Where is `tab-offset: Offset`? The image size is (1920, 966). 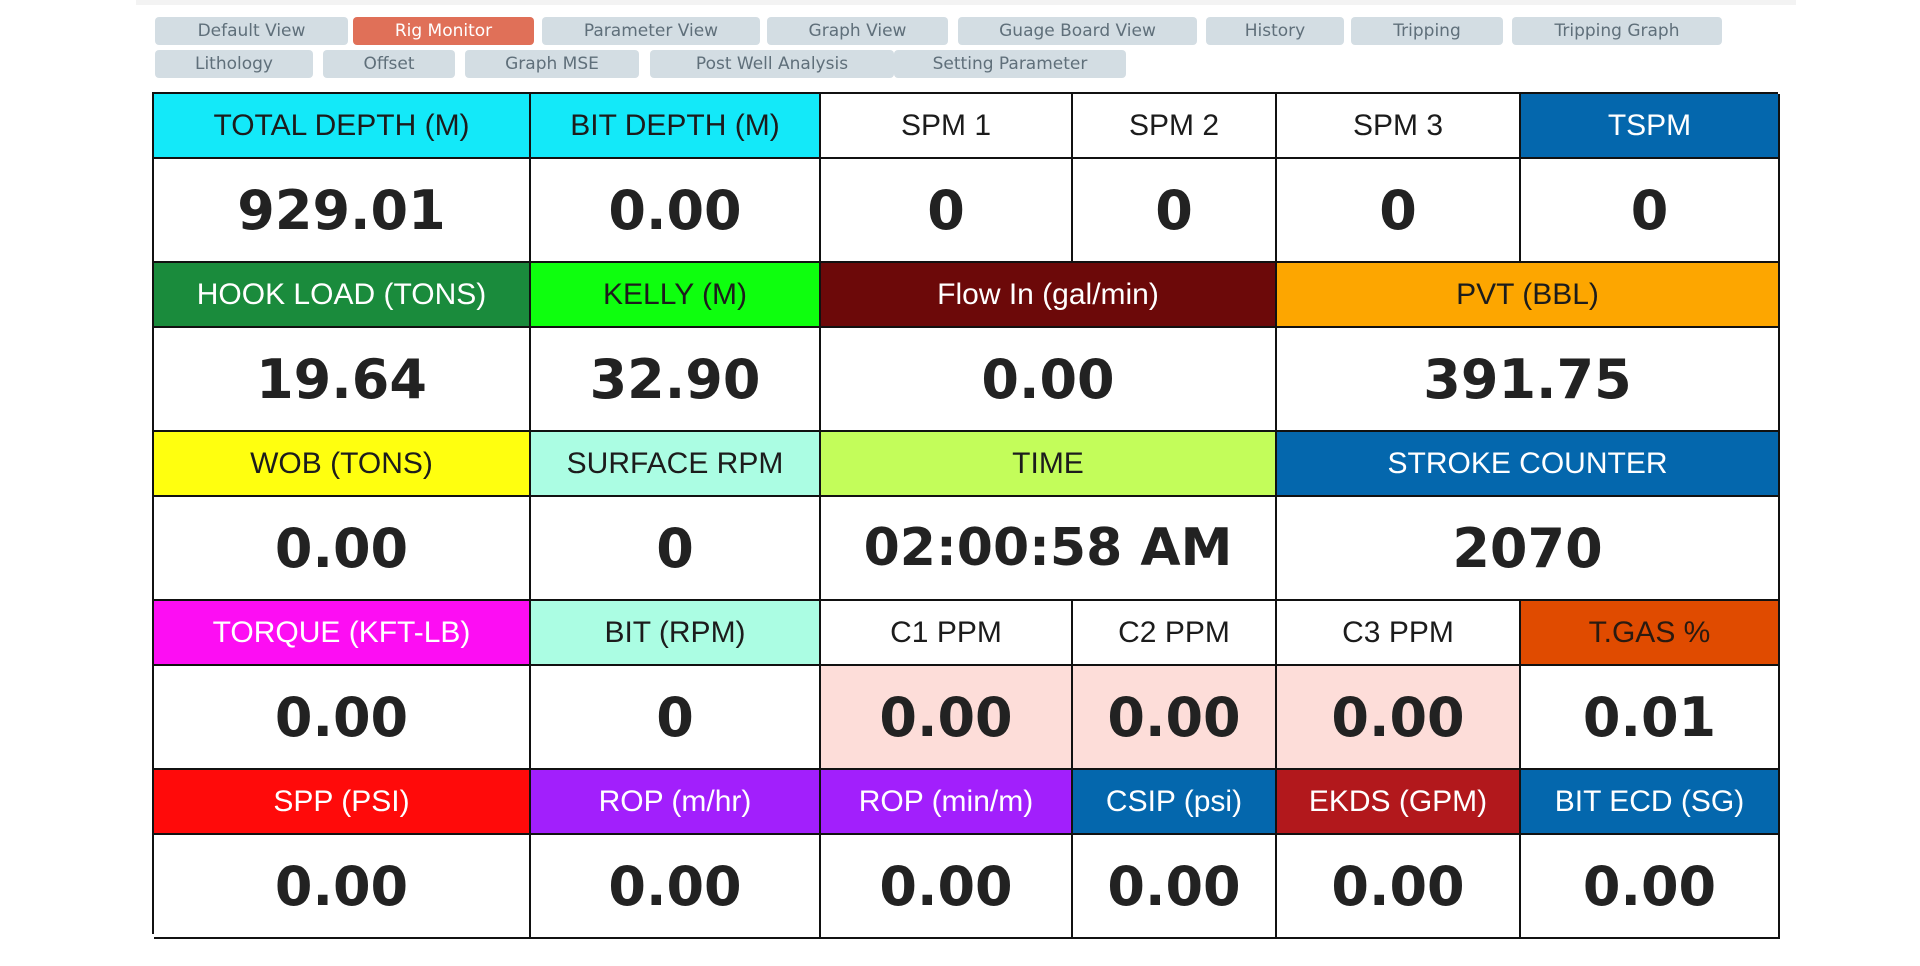 tab-offset: Offset is located at coordinates (389, 64).